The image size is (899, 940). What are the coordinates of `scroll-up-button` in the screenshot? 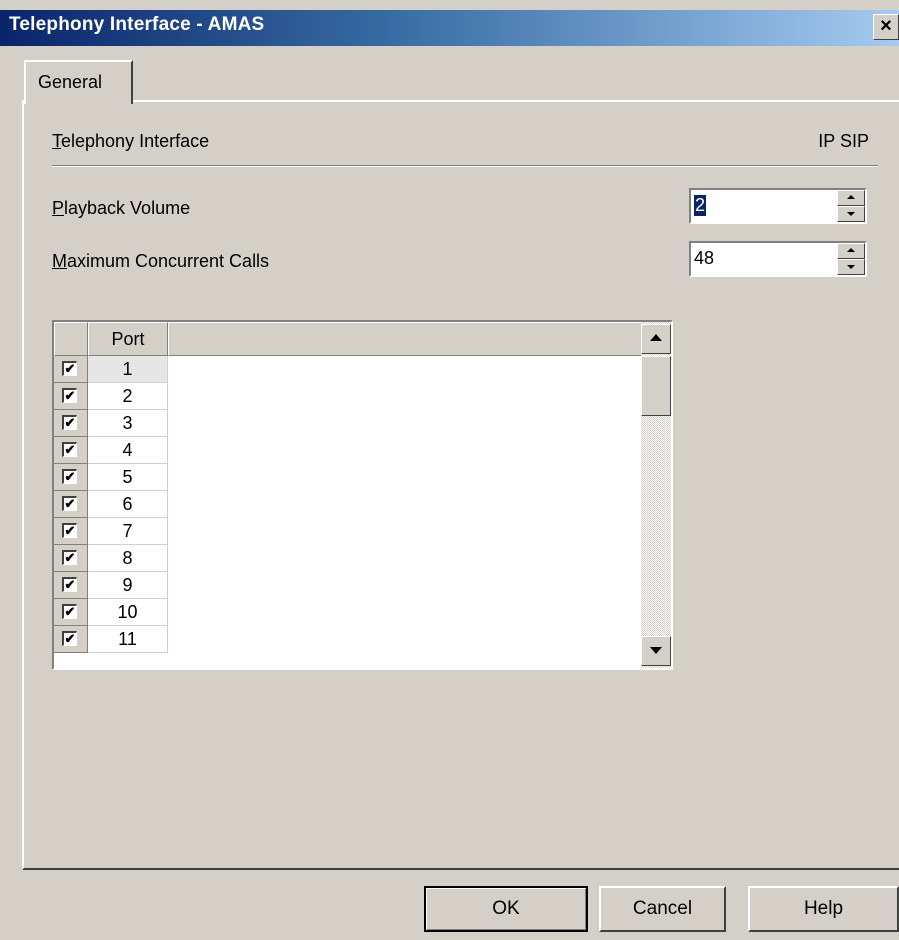 It's located at (656, 339).